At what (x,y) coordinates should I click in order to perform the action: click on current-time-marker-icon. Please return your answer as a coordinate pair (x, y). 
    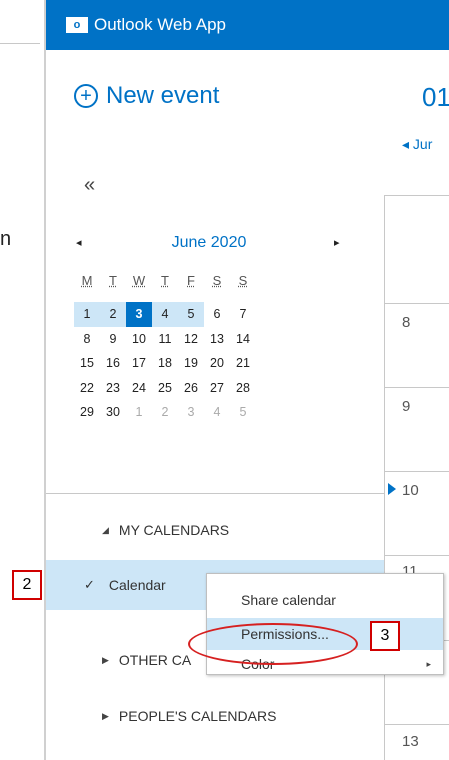
    Looking at the image, I should click on (392, 489).